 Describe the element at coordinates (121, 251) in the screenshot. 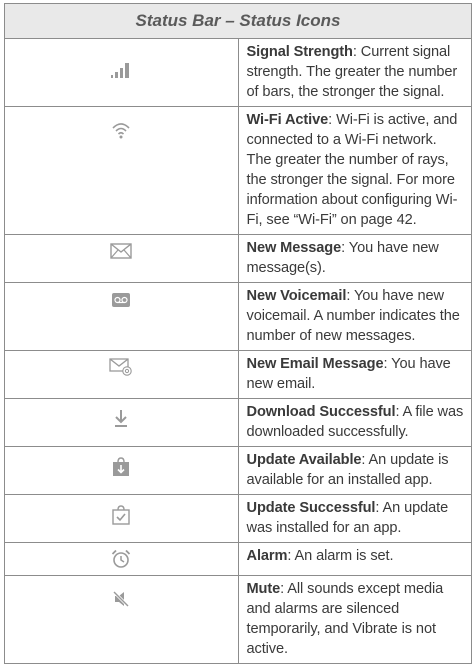

I see `envelope-icon` at that location.